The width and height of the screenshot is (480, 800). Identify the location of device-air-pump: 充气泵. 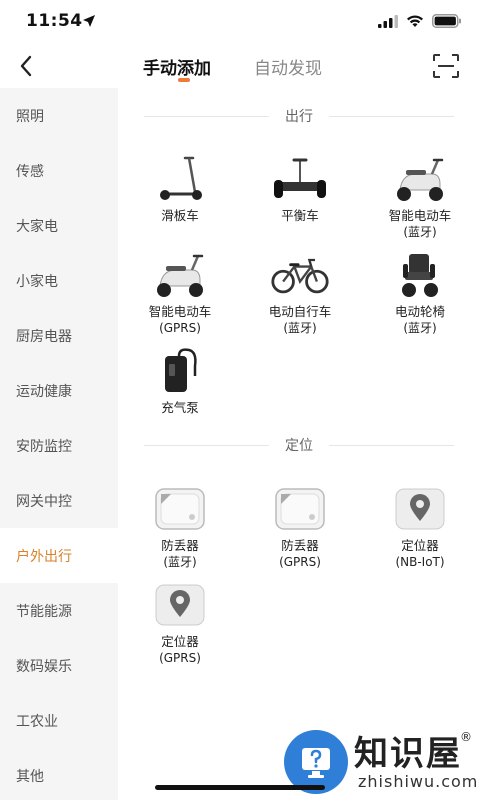
(180, 380).